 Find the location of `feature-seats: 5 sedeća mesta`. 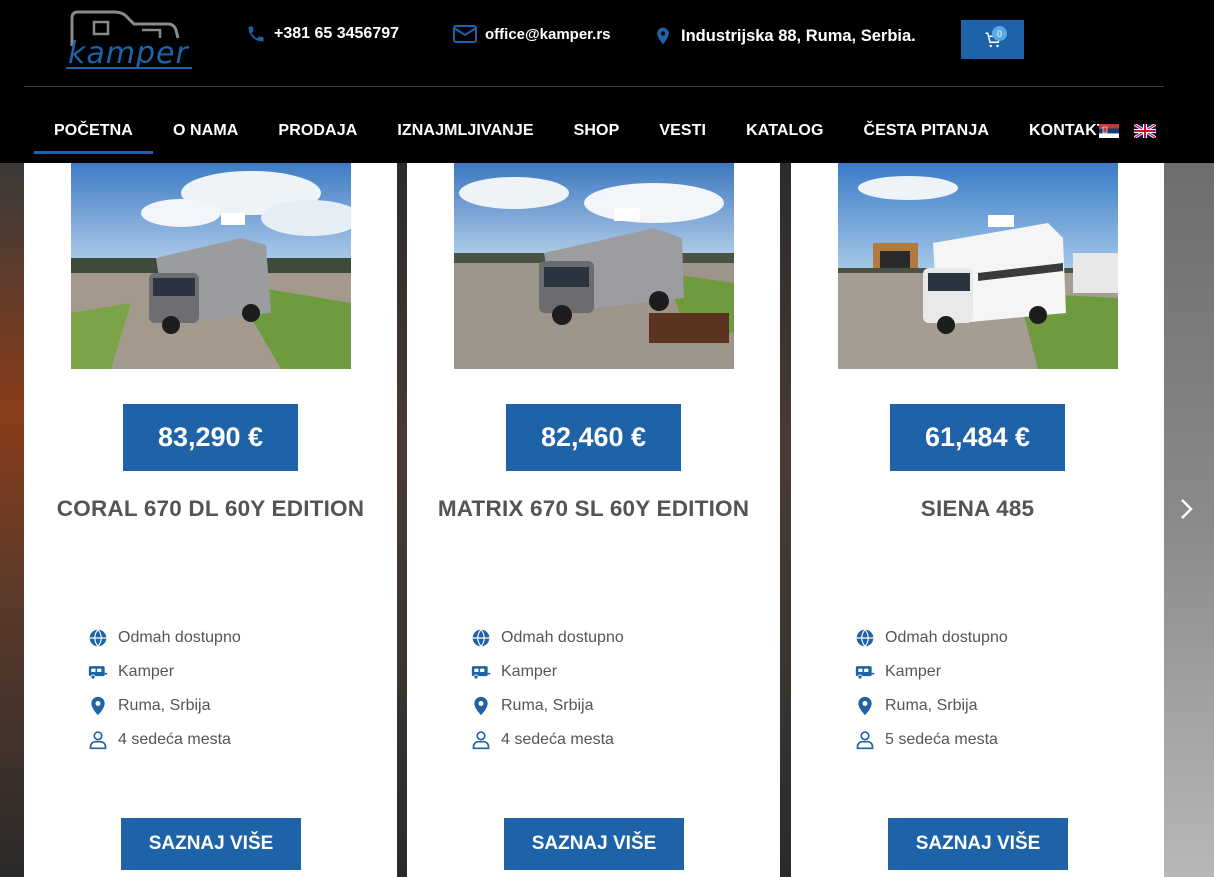

feature-seats: 5 sedeća mesta is located at coordinates (931, 740).